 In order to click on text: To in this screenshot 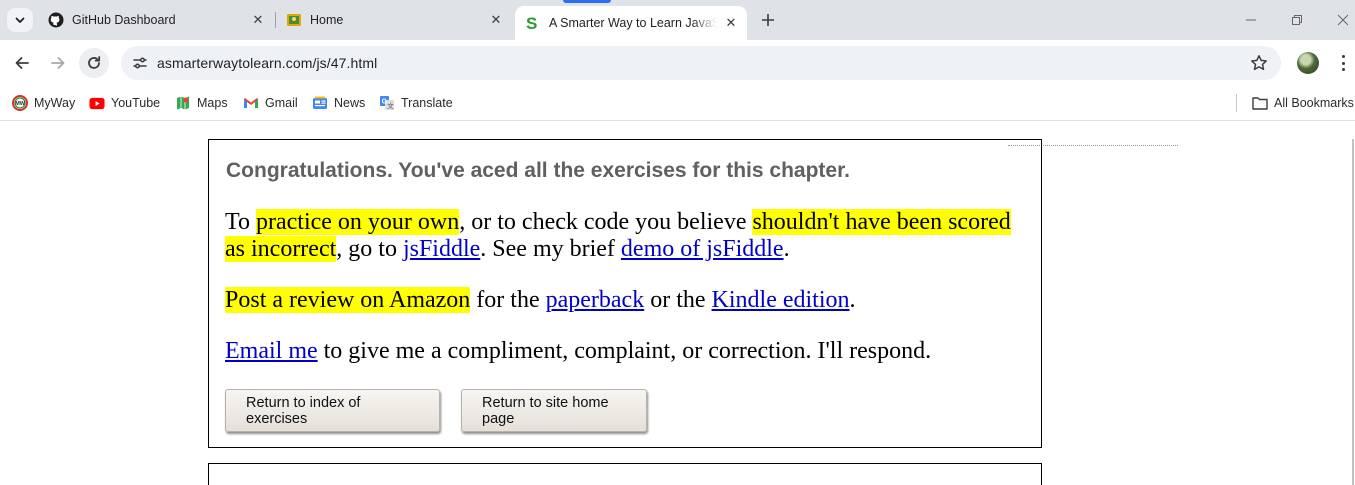, I will do `click(240, 222)`.